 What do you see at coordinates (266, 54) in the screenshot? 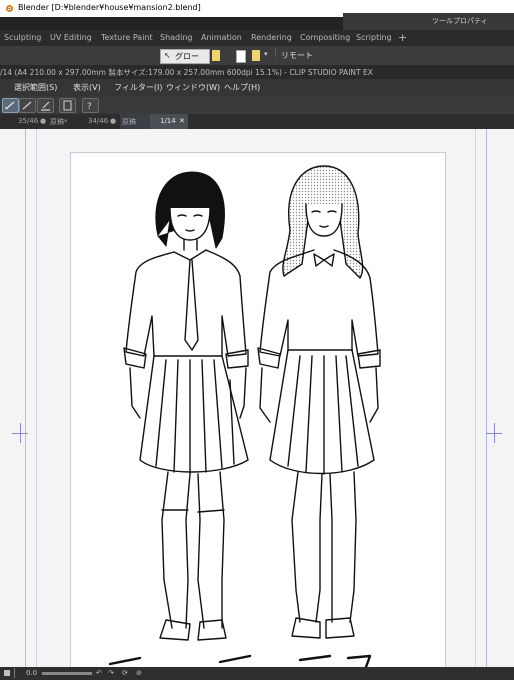
I see `chevron-down-icon: ▾` at bounding box center [266, 54].